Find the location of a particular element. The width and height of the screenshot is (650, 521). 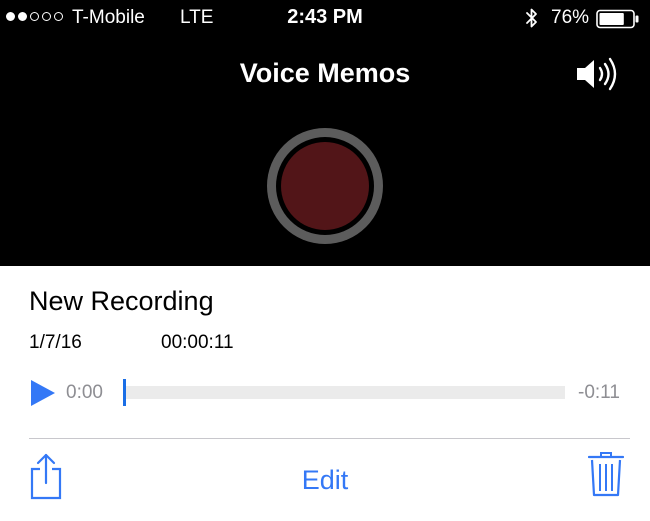

playhead-handle is located at coordinates (124, 392).